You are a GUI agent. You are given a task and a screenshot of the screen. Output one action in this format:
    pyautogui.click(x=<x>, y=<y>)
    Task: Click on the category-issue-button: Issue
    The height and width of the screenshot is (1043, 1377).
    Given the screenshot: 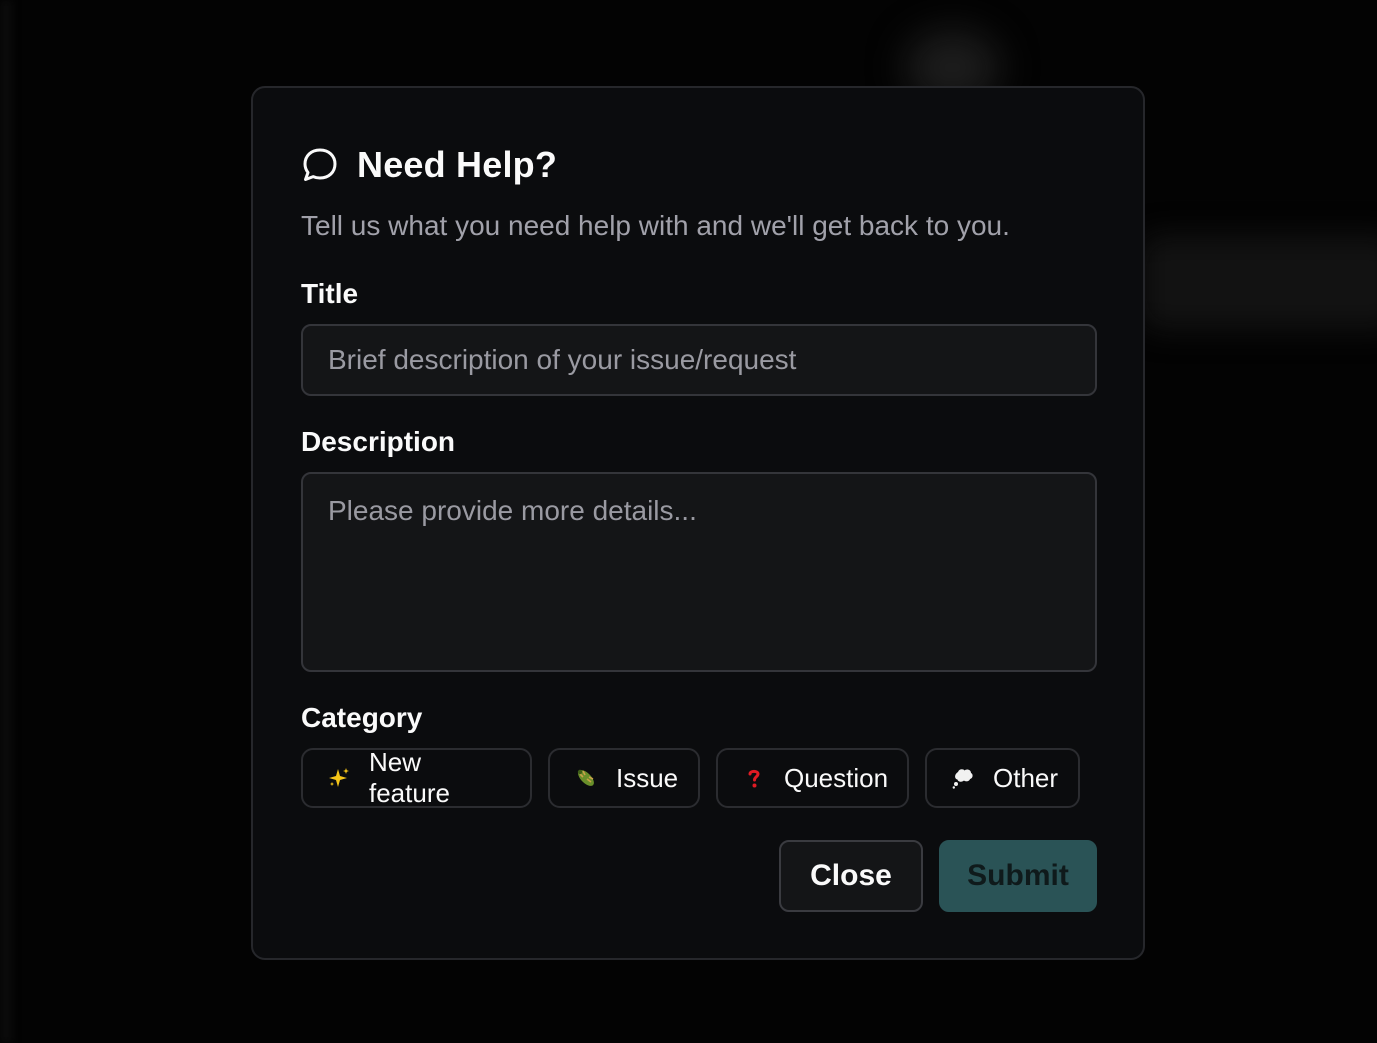 What is the action you would take?
    pyautogui.click(x=624, y=778)
    